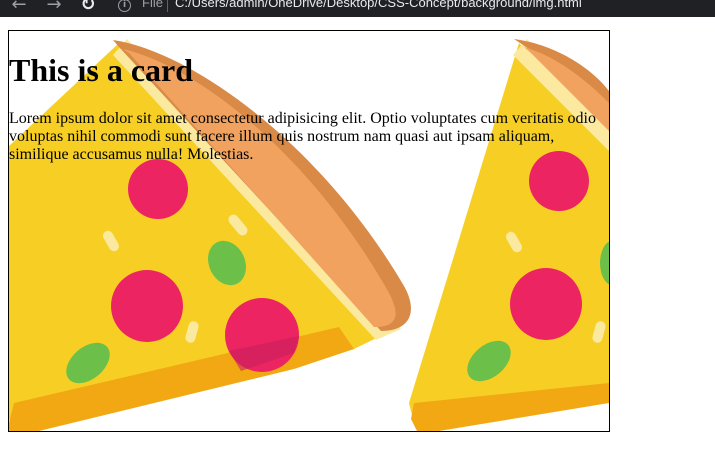 The image size is (715, 472). What do you see at coordinates (54, 8) in the screenshot?
I see `forward-arrow-icon: →` at bounding box center [54, 8].